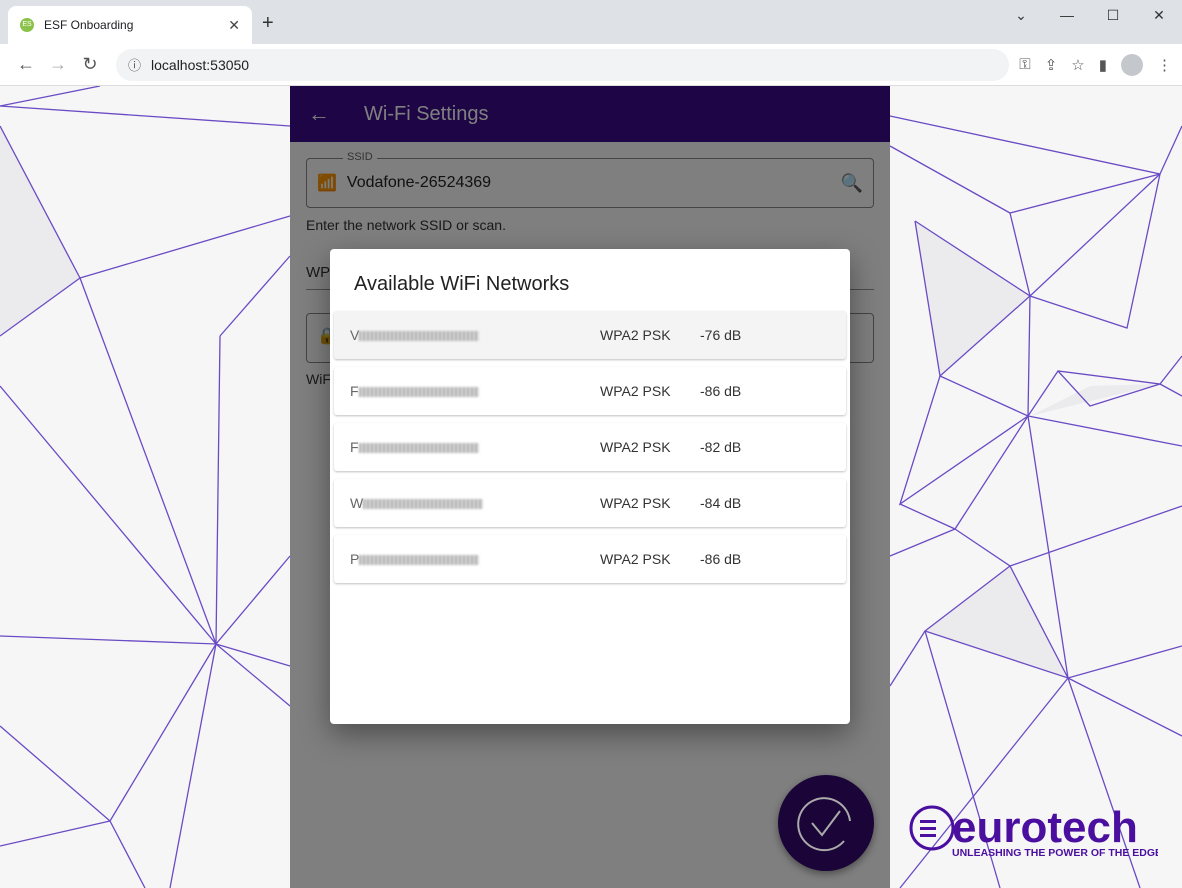  Describe the element at coordinates (1067, 15) in the screenshot. I see `minimize-icon: —` at that location.